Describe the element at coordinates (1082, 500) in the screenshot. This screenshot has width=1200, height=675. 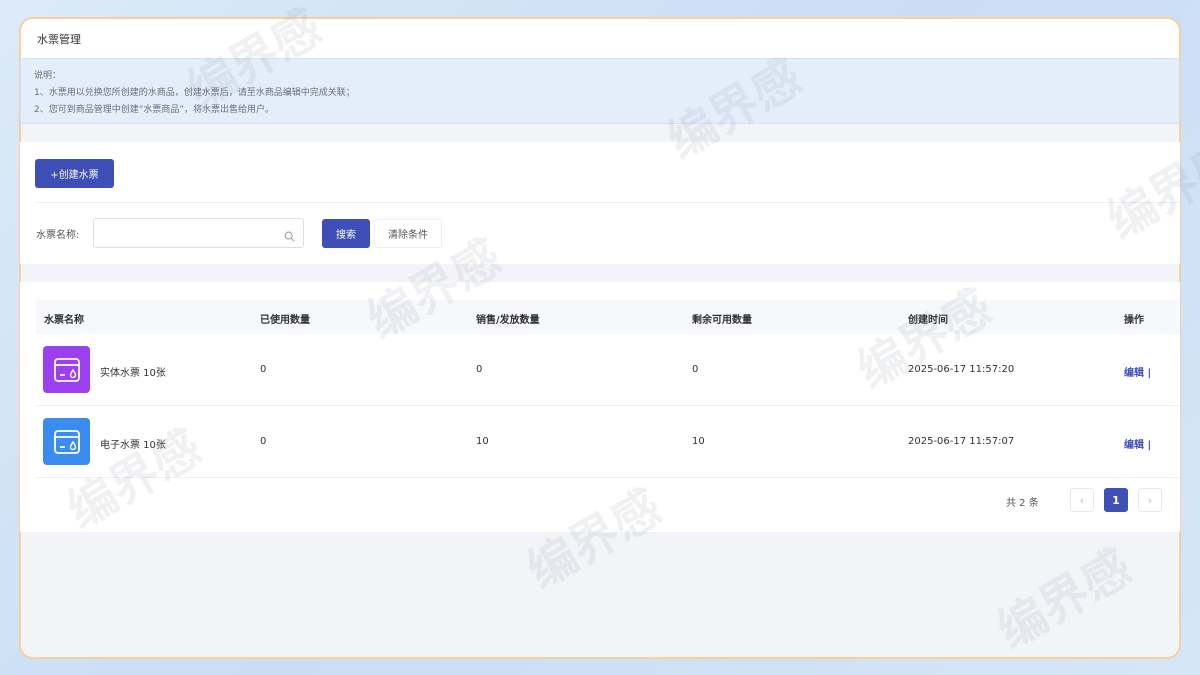
I see `prev-page-button: ‹` at that location.